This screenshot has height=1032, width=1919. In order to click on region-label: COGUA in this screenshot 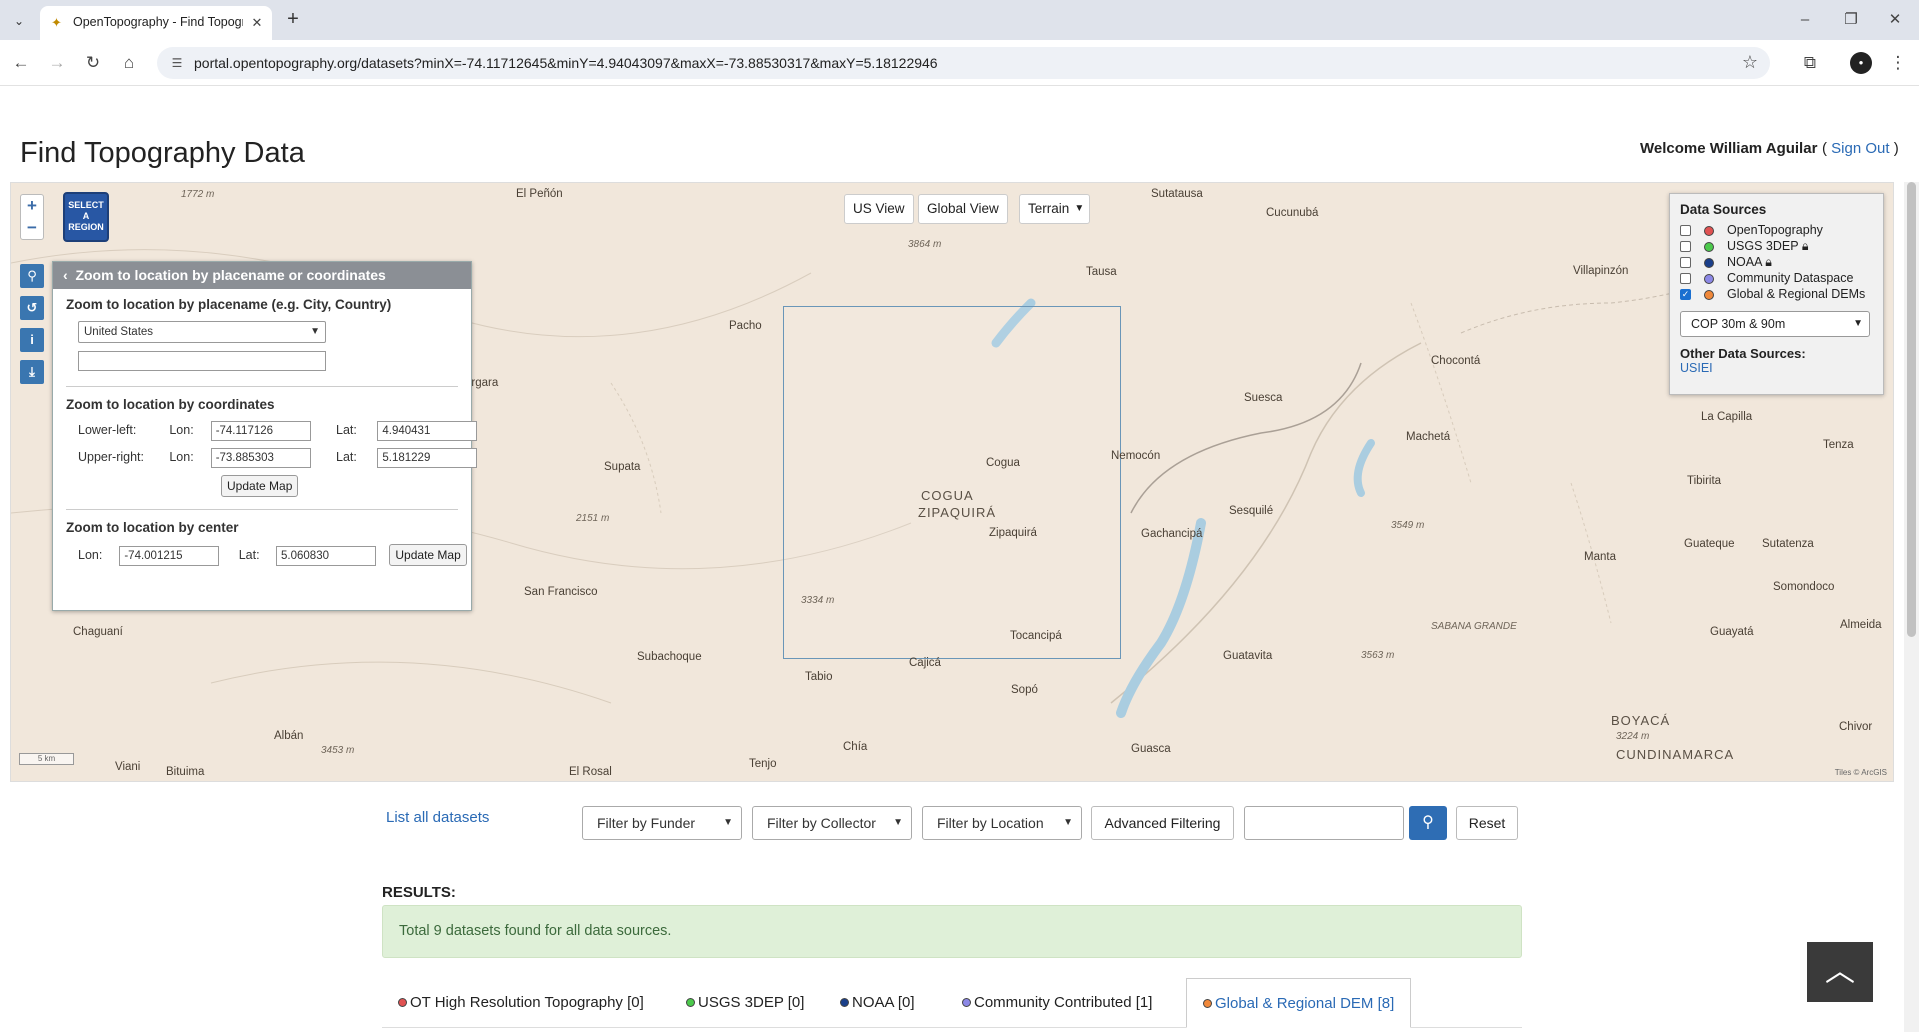, I will do `click(947, 495)`.